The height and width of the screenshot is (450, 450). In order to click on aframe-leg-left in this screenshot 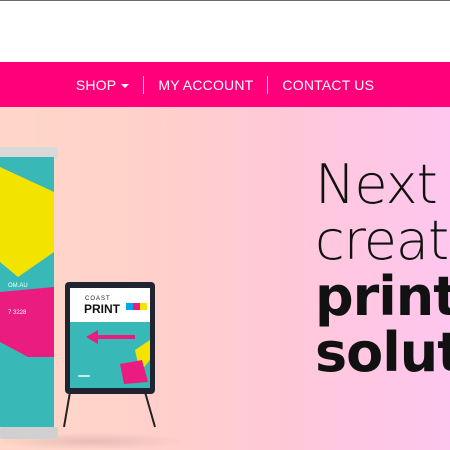, I will do `click(67, 409)`.